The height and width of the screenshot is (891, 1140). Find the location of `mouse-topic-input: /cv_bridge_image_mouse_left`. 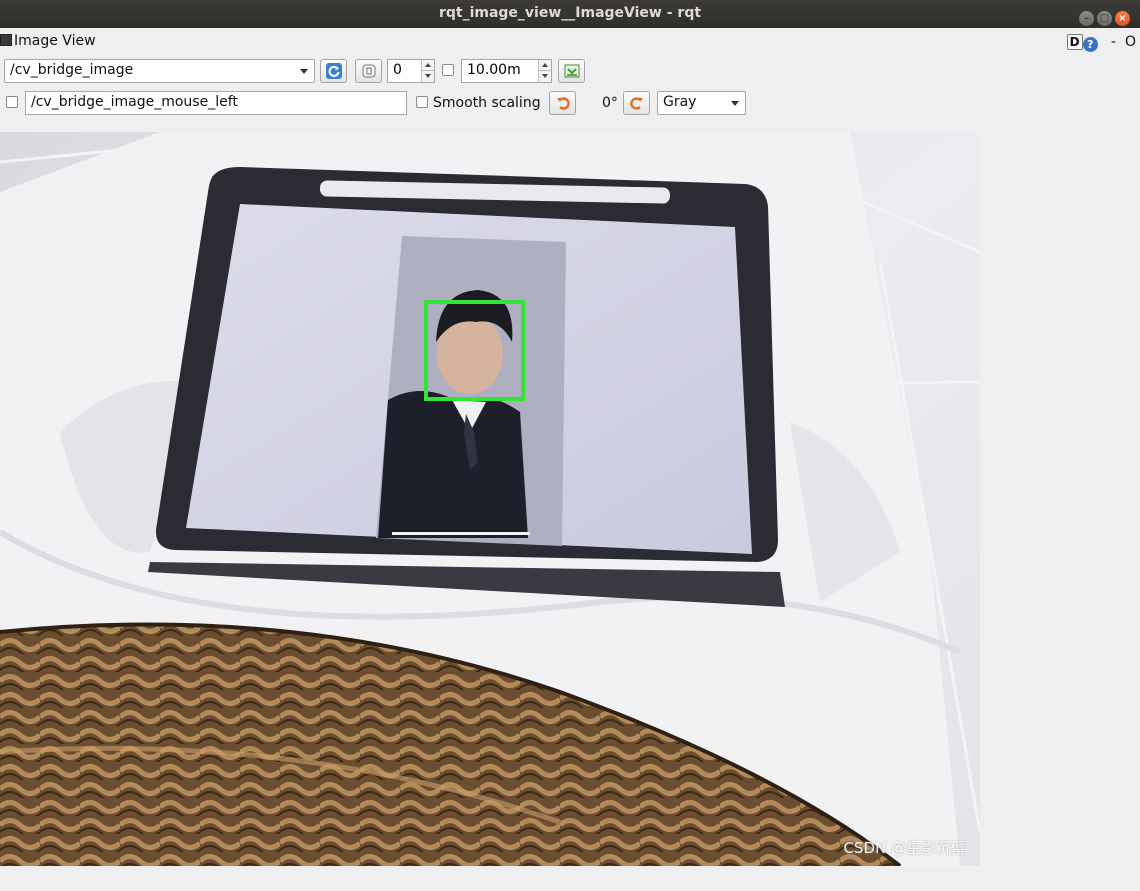

mouse-topic-input: /cv_bridge_image_mouse_left is located at coordinates (216, 103).